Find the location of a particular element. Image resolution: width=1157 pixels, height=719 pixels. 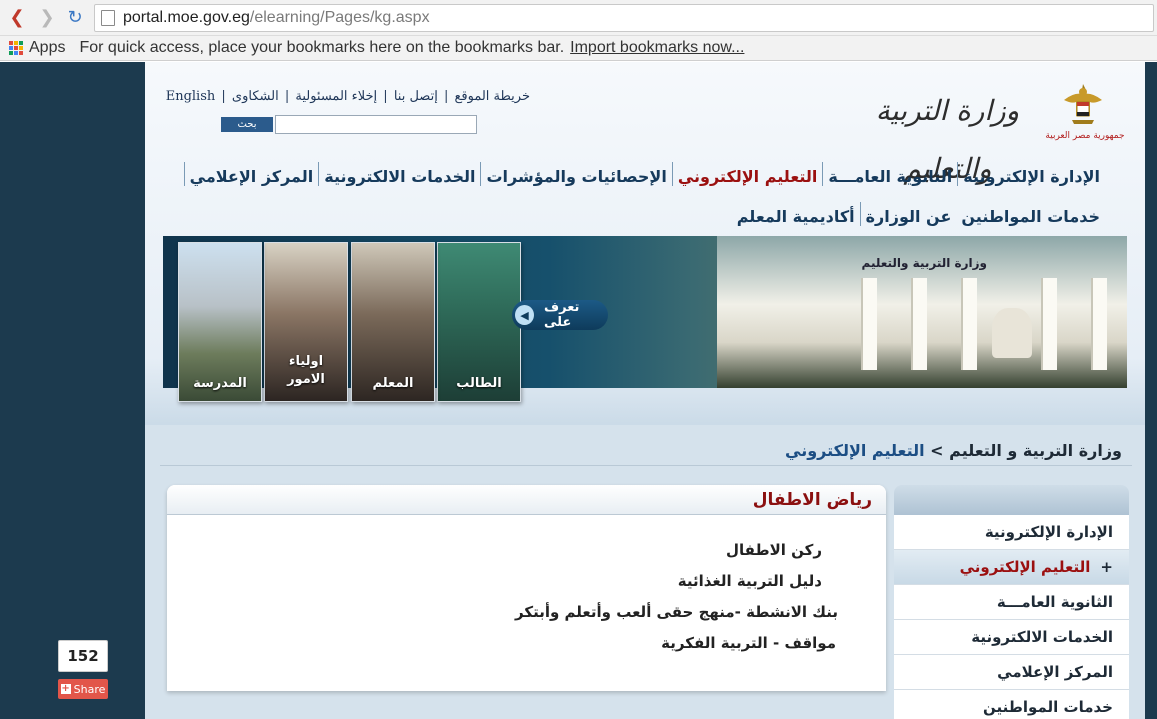

plus-icon: + is located at coordinates (65, 688).